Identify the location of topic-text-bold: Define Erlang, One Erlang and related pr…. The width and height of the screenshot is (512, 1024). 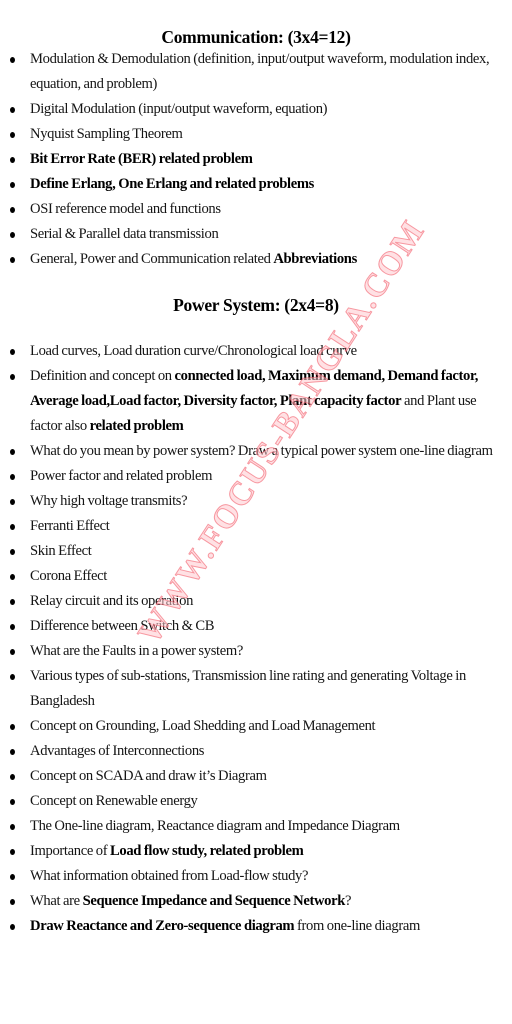
(172, 184).